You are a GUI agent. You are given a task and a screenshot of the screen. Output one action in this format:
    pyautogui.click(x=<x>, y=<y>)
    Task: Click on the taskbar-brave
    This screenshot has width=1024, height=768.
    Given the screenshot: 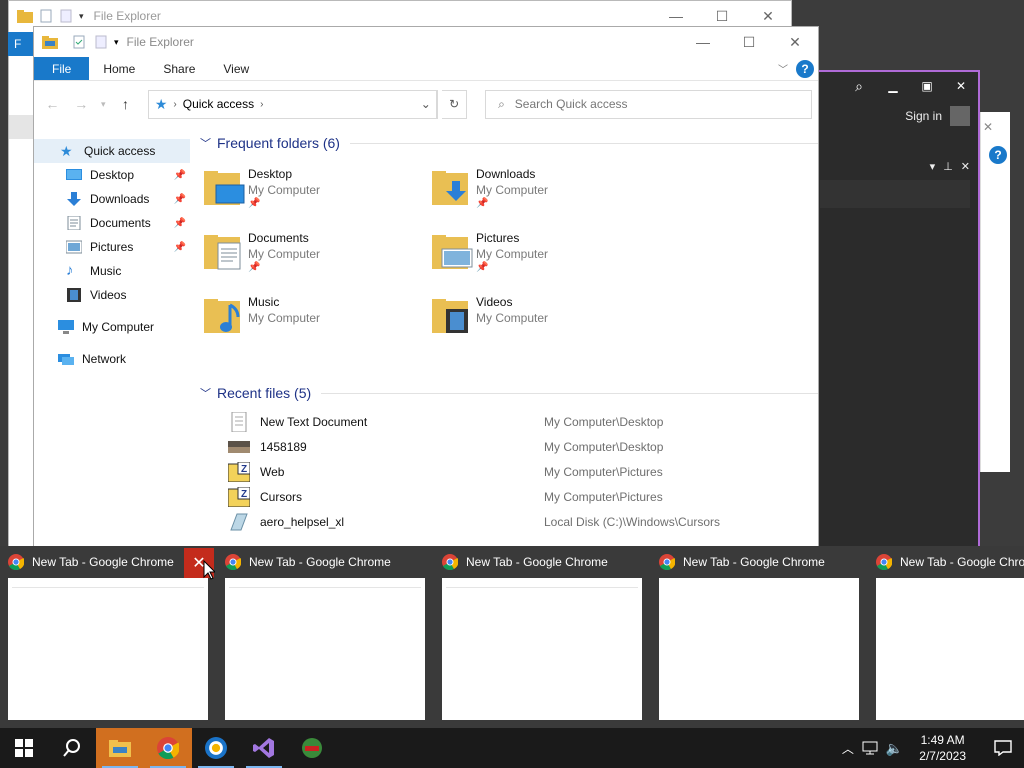 What is the action you would take?
    pyautogui.click(x=216, y=748)
    